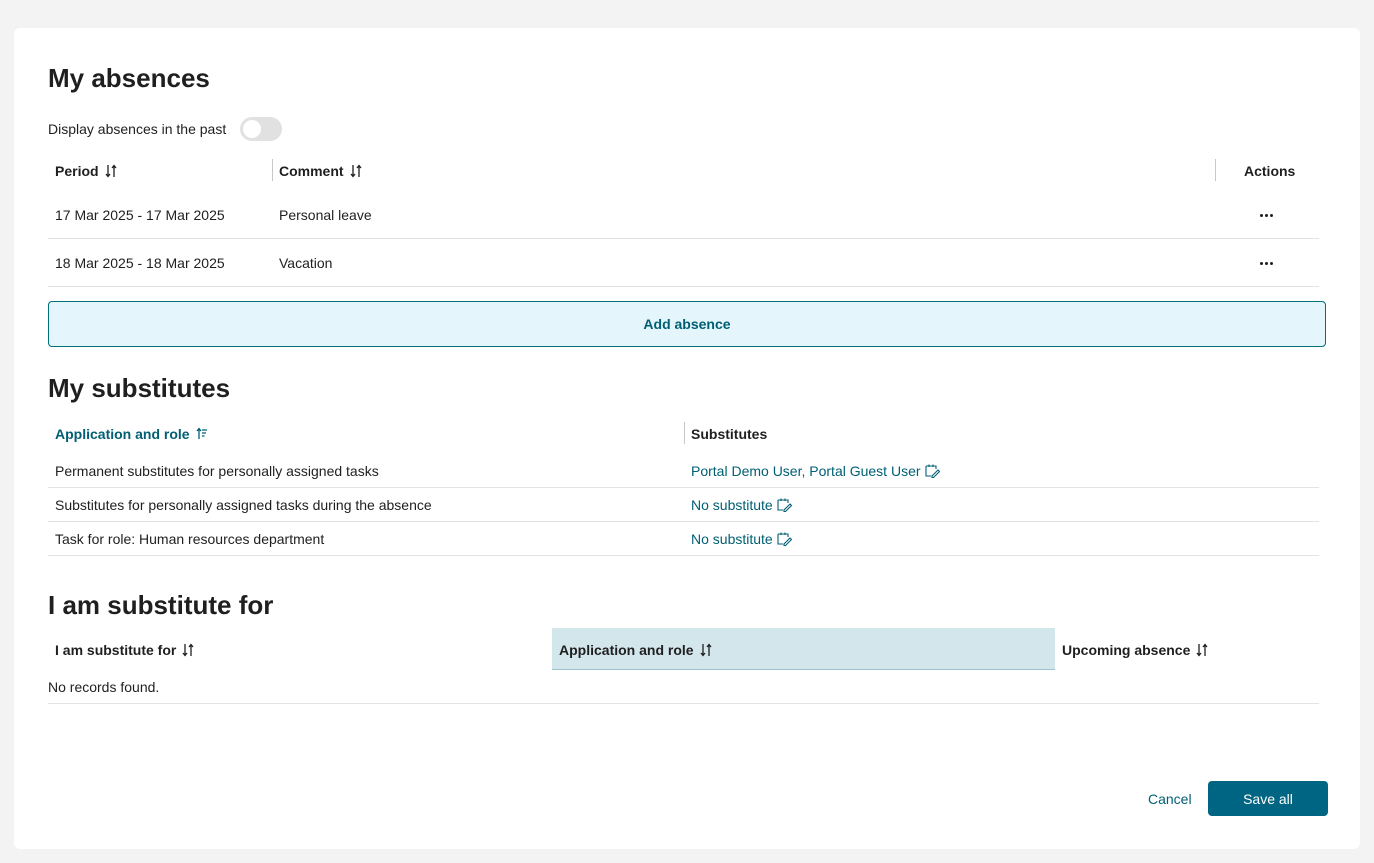 The height and width of the screenshot is (863, 1374). I want to click on past-absences-toggle-label: Display absences in the past, so click(137, 129).